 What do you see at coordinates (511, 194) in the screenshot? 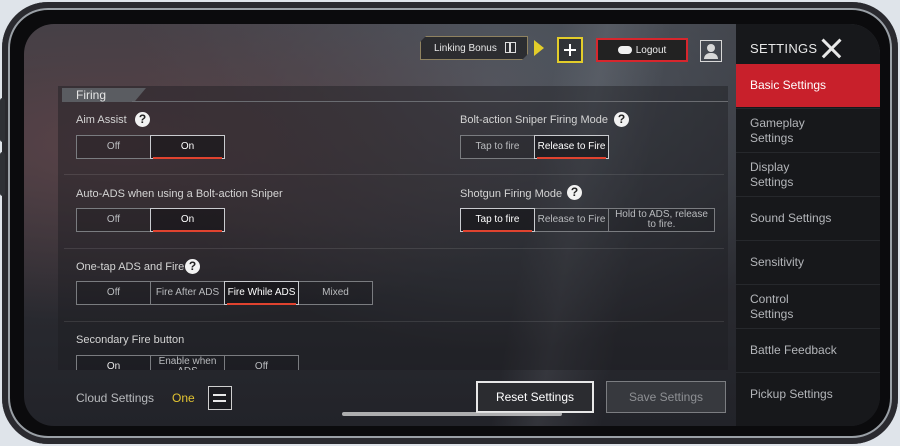
I see `shotgun-mode-label: Shotgun Firing Mode` at bounding box center [511, 194].